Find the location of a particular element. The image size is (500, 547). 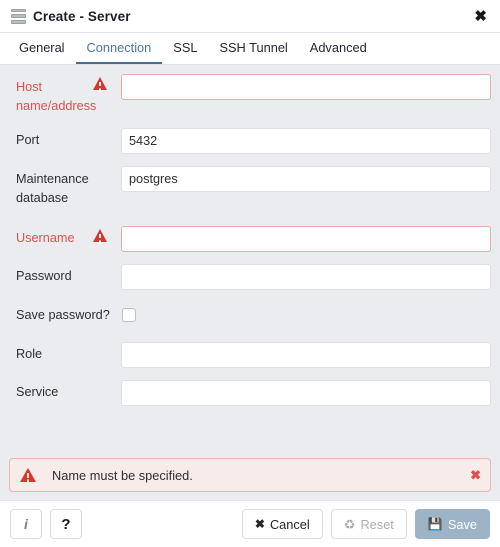

tab-advanced: Advanced is located at coordinates (338, 48).